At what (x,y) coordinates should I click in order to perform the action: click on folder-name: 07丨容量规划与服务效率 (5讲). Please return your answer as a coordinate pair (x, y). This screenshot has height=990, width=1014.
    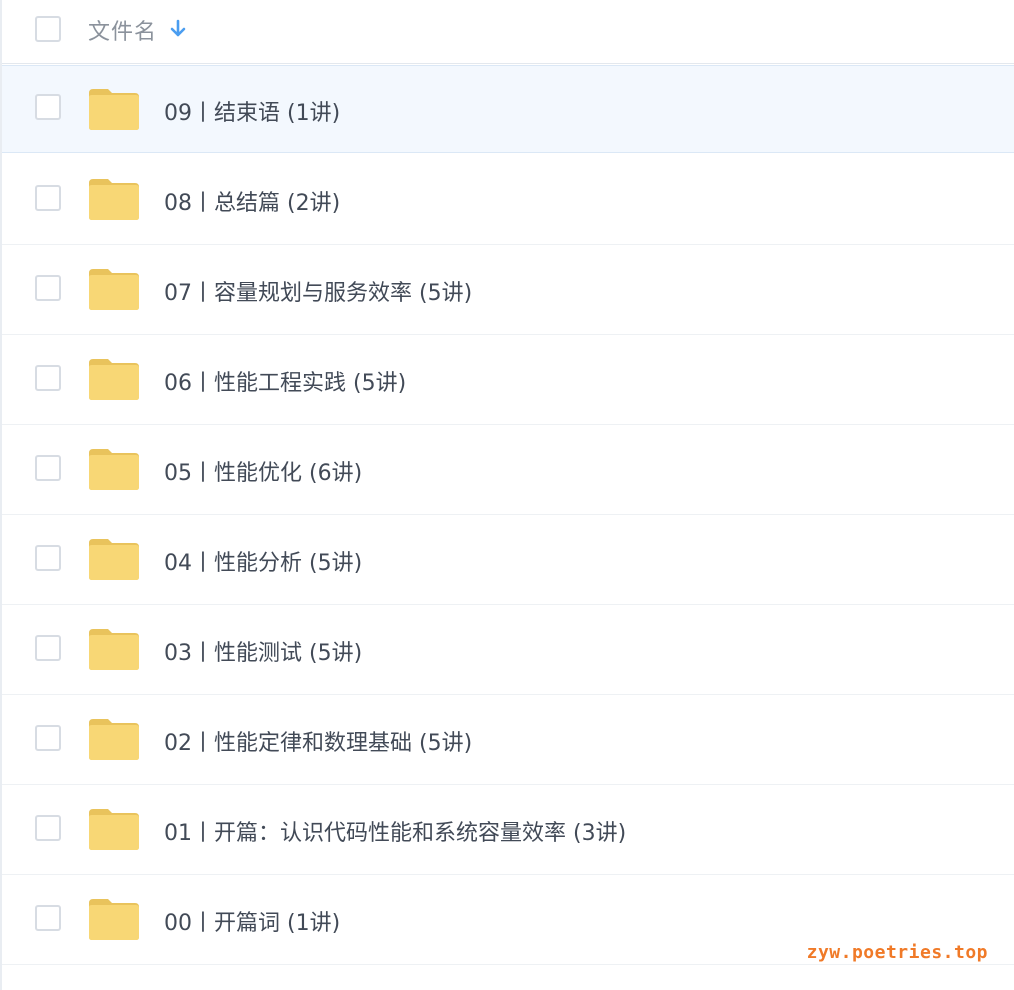
    Looking at the image, I should click on (318, 291).